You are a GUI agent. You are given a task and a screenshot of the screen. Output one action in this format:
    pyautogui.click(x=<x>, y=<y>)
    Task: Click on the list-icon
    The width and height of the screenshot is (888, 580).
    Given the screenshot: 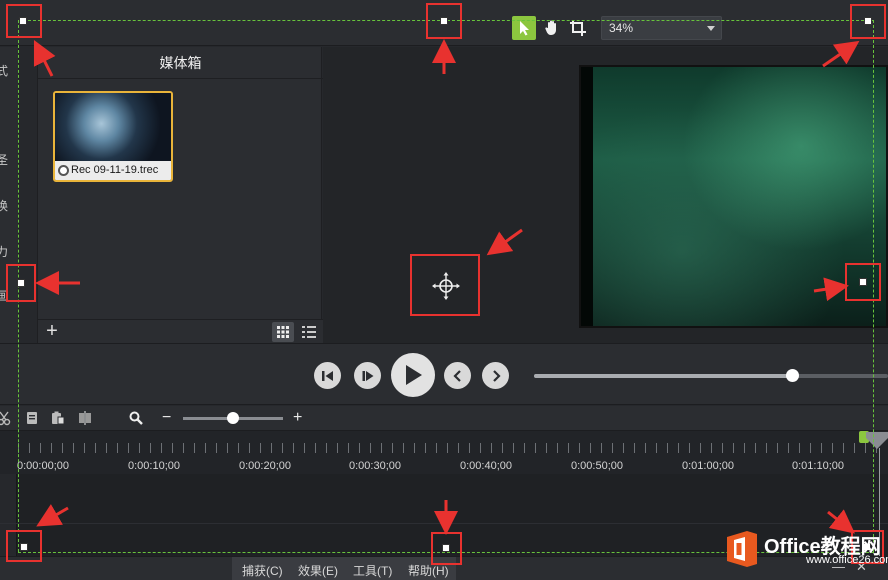 What is the action you would take?
    pyautogui.click(x=309, y=332)
    